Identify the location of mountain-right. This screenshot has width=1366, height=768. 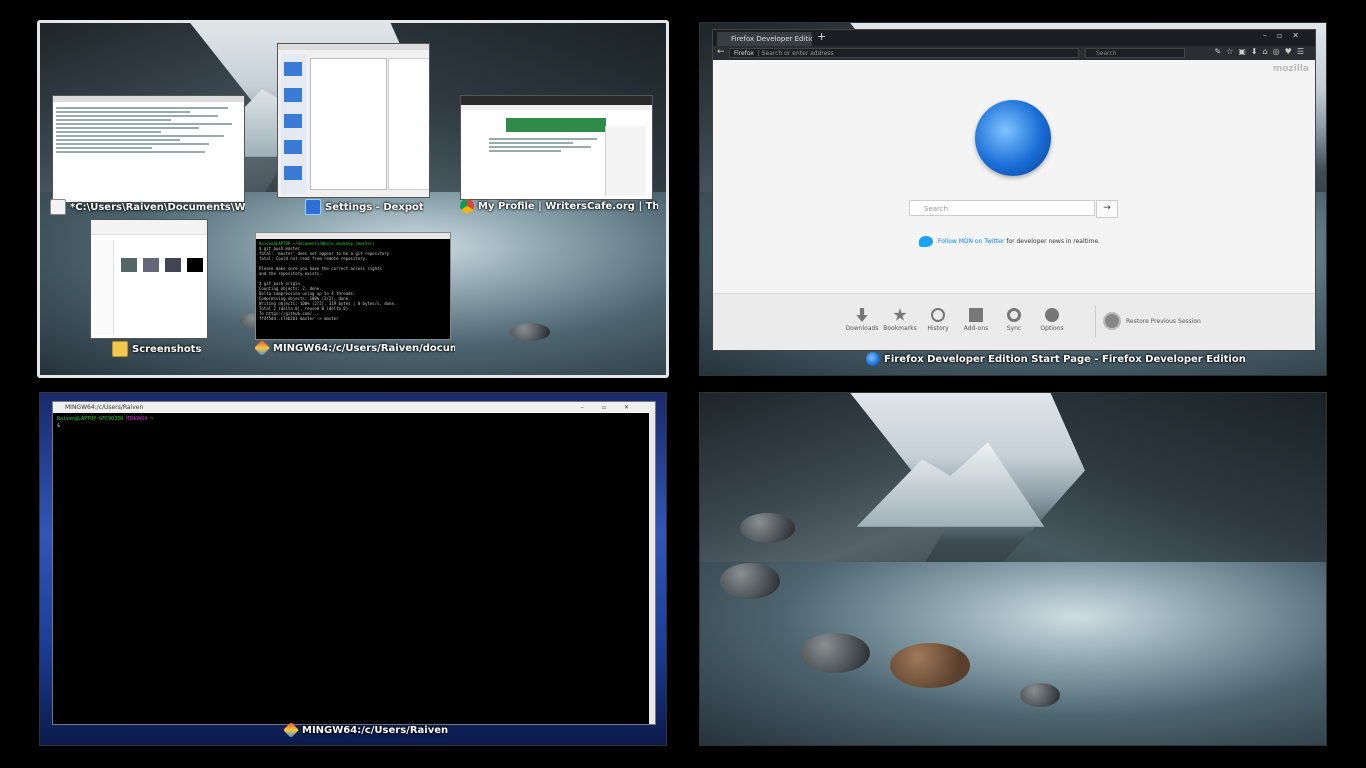
(1153, 490).